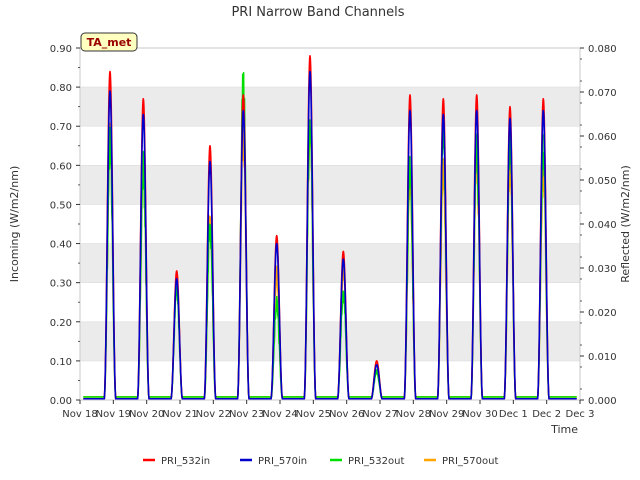 Image resolution: width=640 pixels, height=480 pixels. Describe the element at coordinates (185, 461) in the screenshot. I see `legend-label: PRI_532in` at that location.